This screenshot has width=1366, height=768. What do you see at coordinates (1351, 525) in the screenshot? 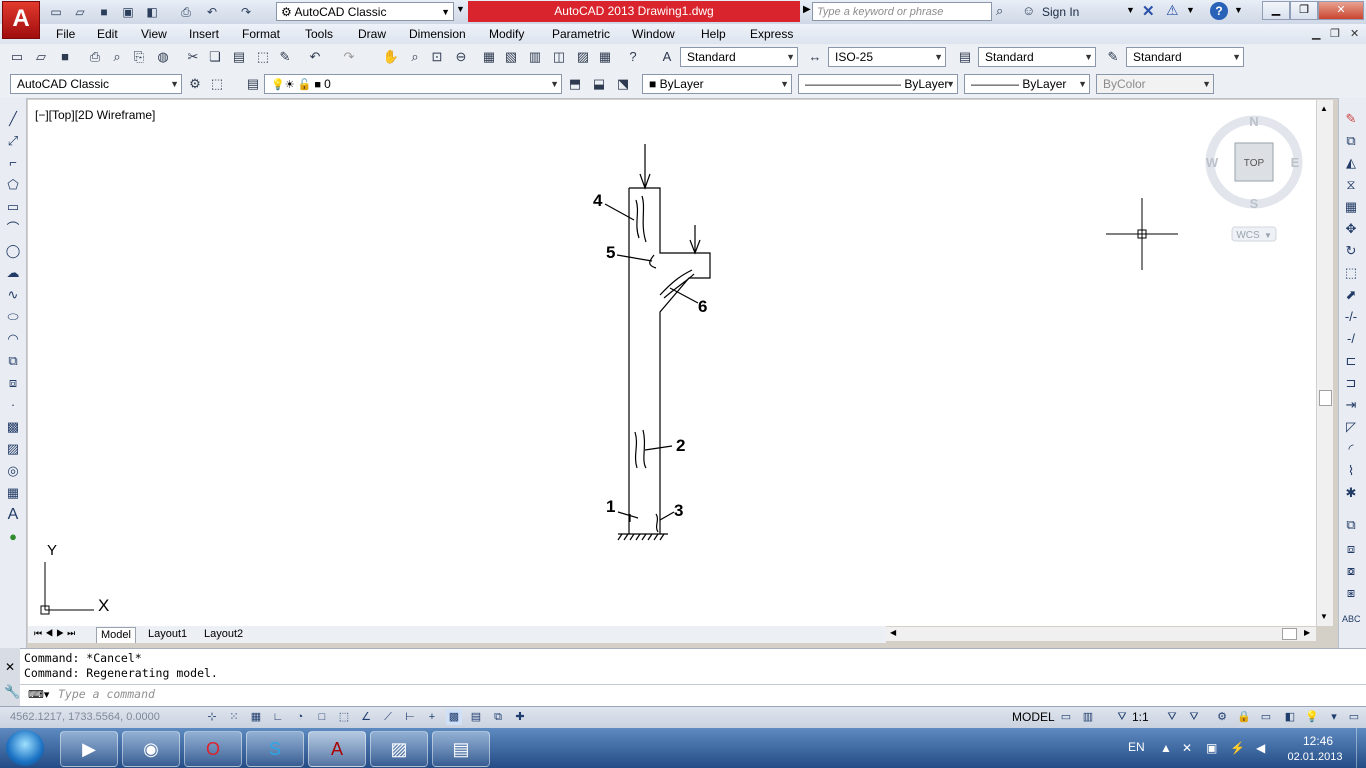
I see `draw-order-icon: ⧉` at bounding box center [1351, 525].